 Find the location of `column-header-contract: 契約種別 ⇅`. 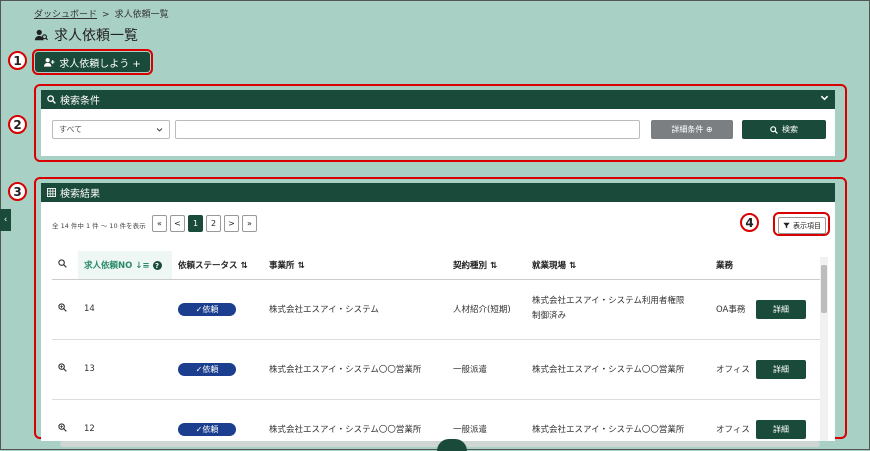

column-header-contract: 契約種別 ⇅ is located at coordinates (486, 265).